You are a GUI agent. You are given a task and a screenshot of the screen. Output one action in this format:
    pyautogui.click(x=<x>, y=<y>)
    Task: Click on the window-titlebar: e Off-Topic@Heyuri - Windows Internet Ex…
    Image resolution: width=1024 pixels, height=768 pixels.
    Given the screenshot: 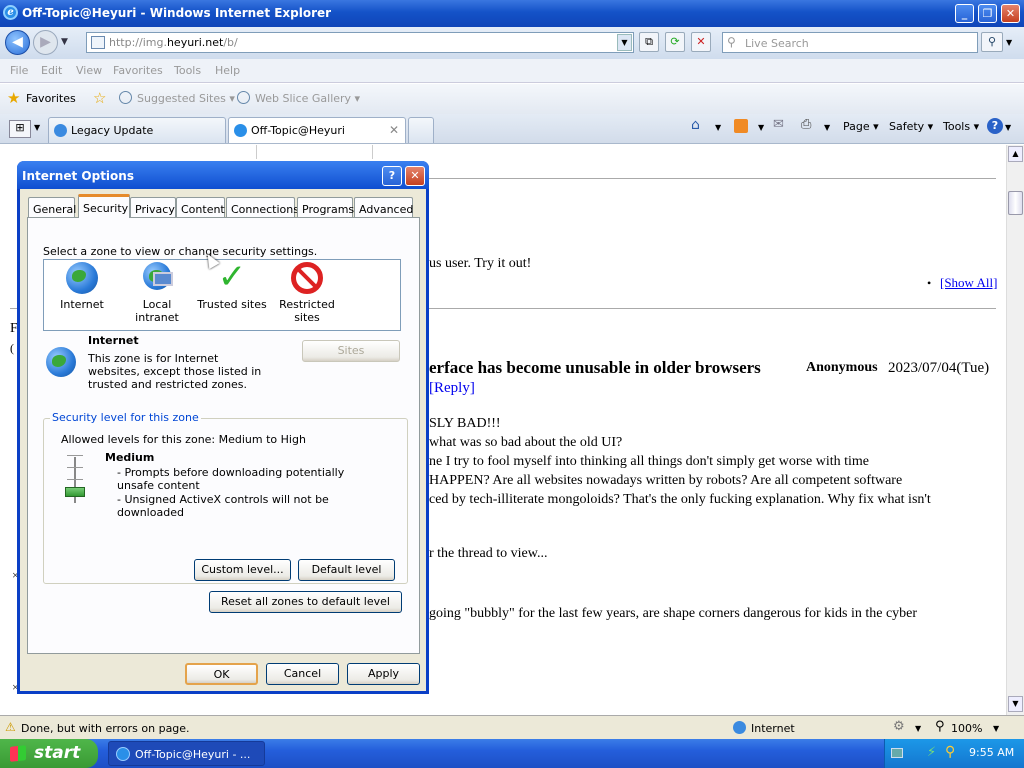 What is the action you would take?
    pyautogui.click(x=512, y=13)
    